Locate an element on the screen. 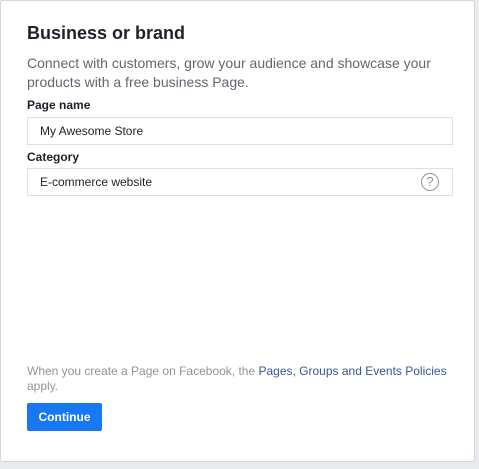 The width and height of the screenshot is (479, 469). card-title: Business or brand is located at coordinates (106, 33).